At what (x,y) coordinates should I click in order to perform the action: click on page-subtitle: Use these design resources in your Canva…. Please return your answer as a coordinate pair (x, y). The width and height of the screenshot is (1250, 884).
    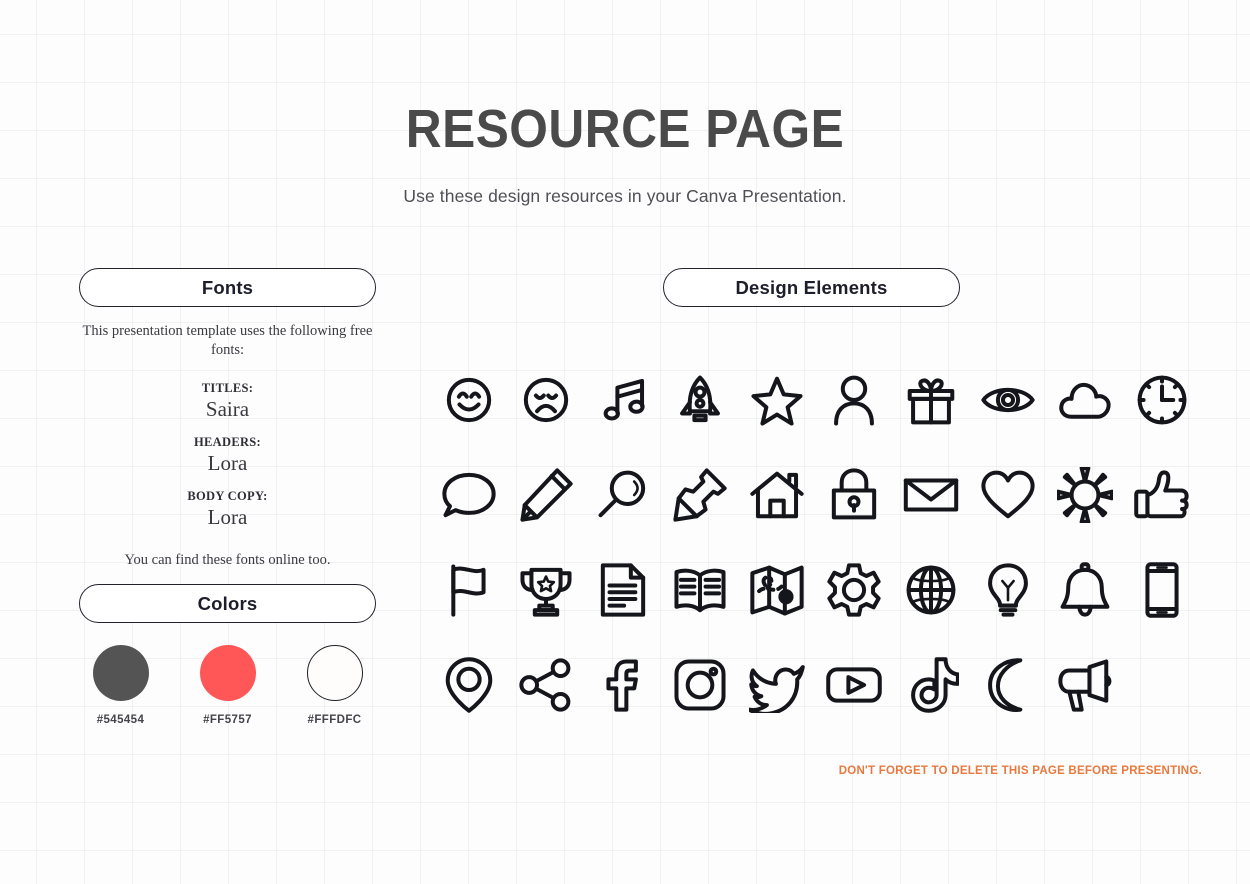
    Looking at the image, I should click on (625, 196).